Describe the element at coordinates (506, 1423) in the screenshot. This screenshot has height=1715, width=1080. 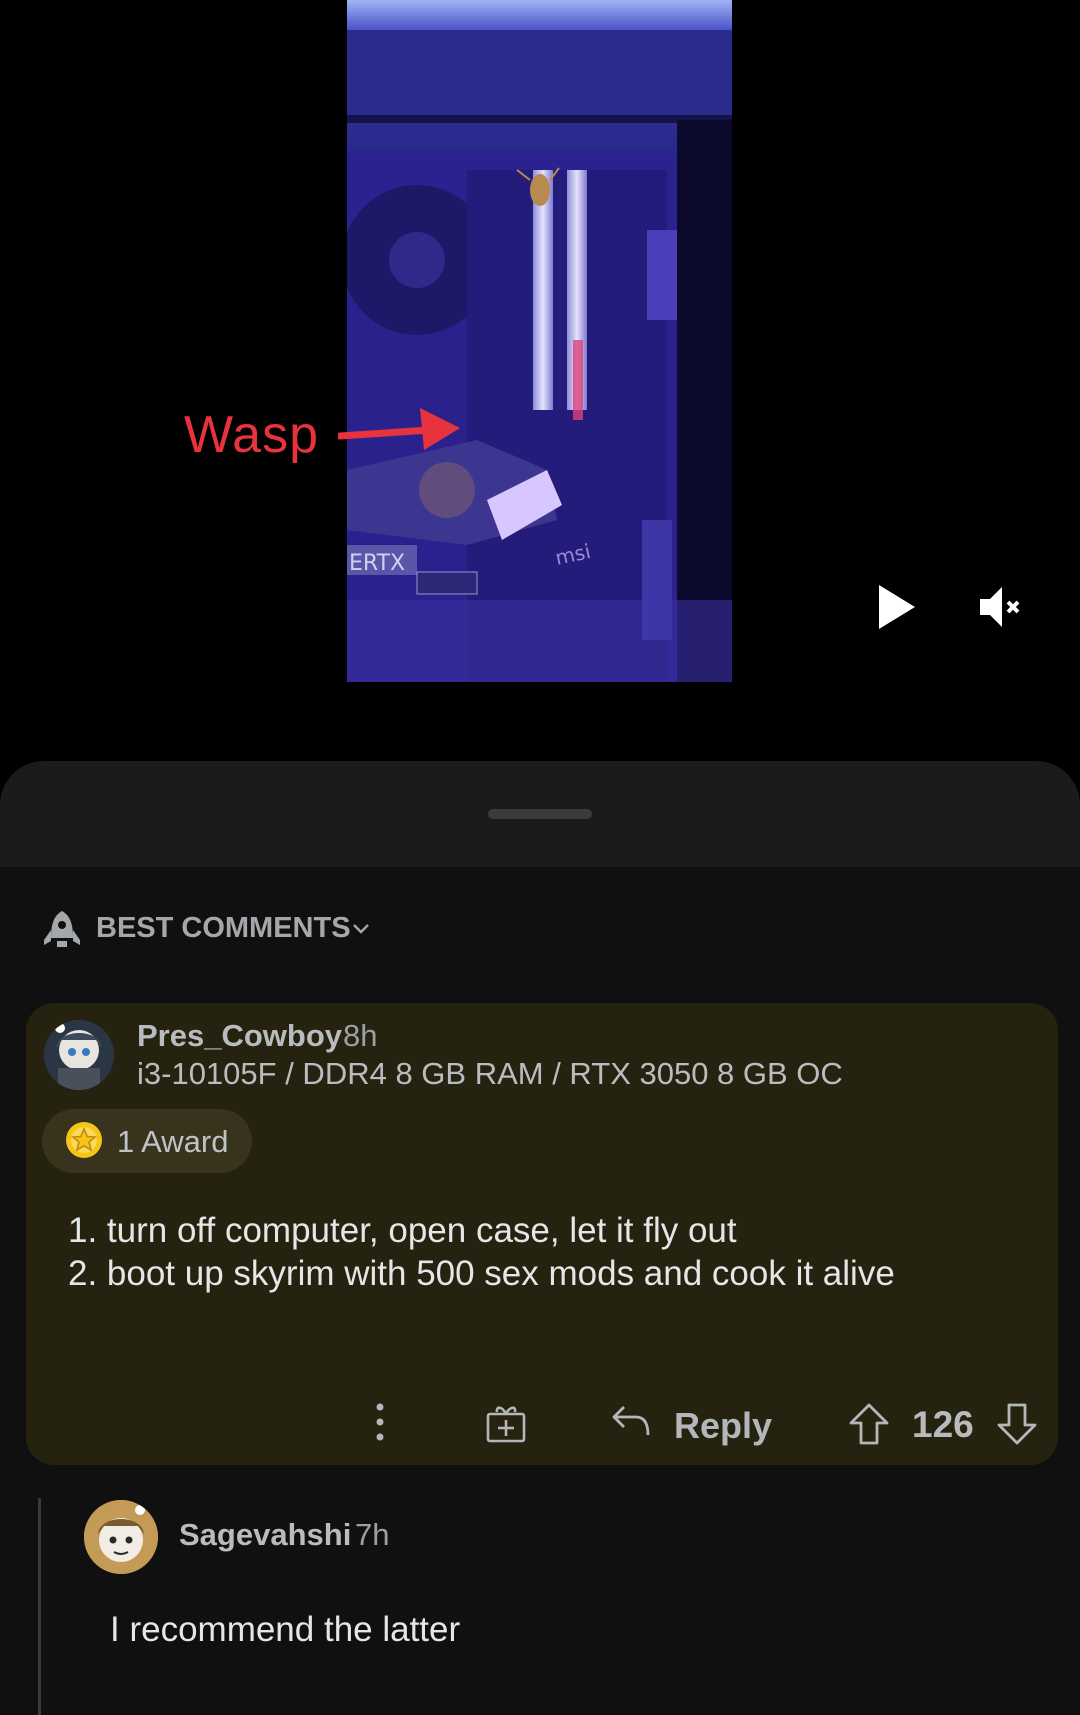
I see `gift-award-icon` at that location.